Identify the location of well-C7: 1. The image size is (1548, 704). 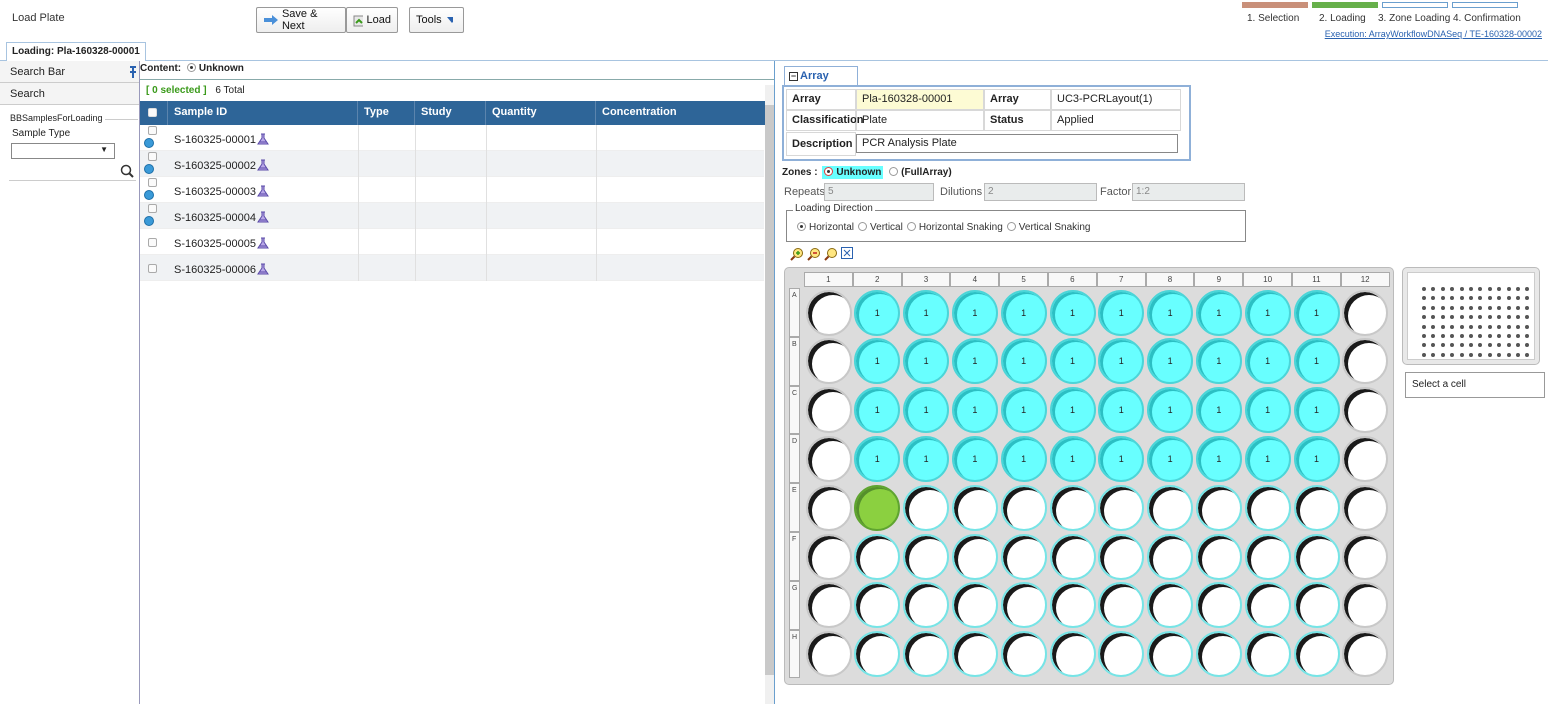
(1121, 410).